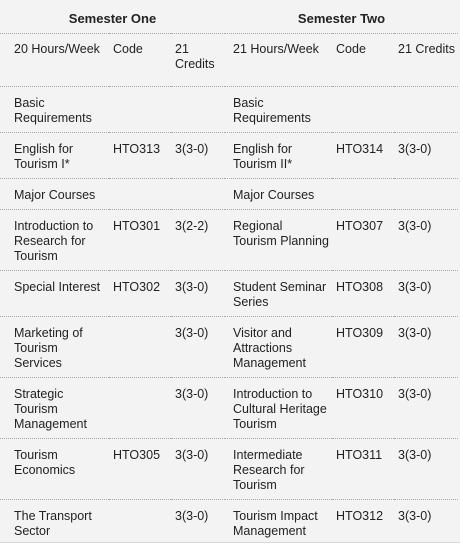 This screenshot has width=463, height=545. Describe the element at coordinates (112, 20) in the screenshot. I see `semester-one-heading: Semester One` at that location.